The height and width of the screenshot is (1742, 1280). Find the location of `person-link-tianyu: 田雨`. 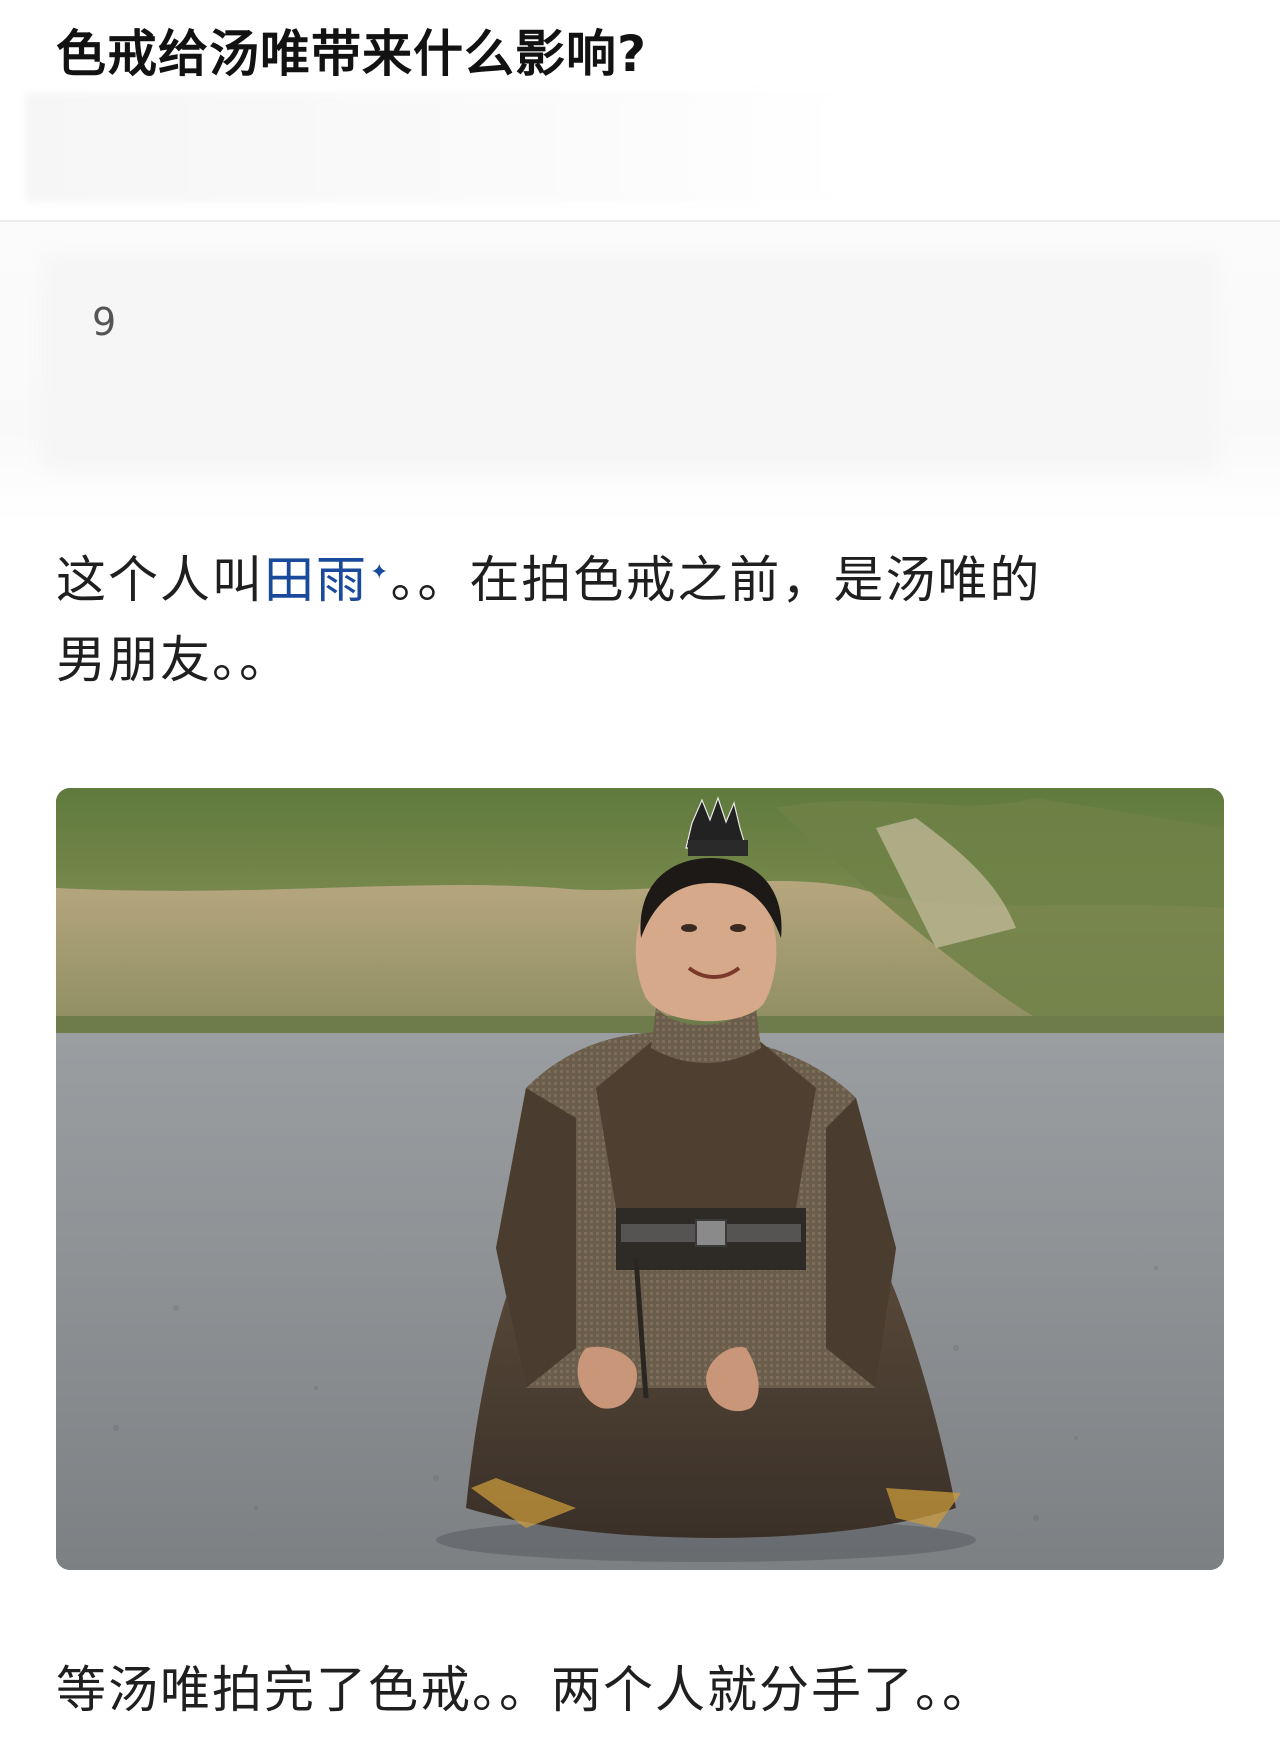

person-link-tianyu: 田雨 is located at coordinates (316, 580).